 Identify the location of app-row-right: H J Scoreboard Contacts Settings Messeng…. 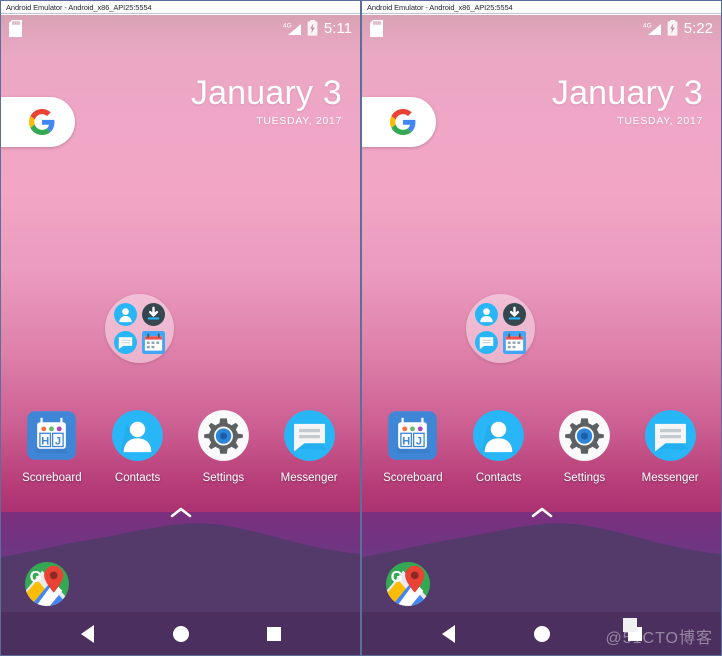
(541, 446).